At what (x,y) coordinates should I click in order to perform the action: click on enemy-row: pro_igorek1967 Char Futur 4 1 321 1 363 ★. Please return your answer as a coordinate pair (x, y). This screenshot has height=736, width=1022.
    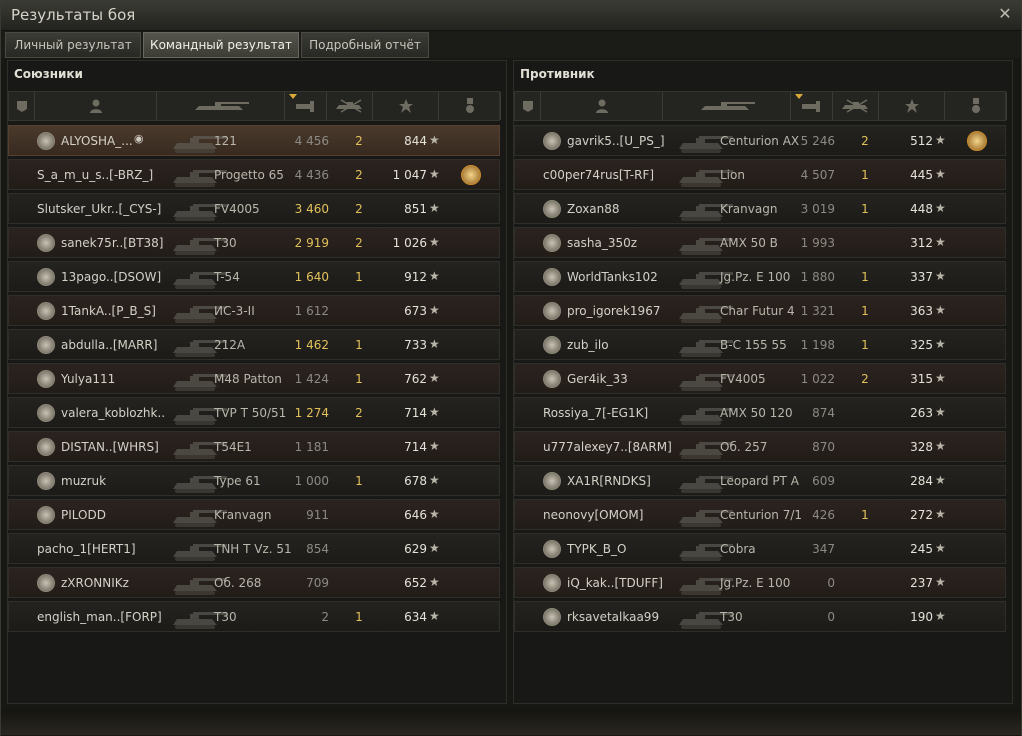
    Looking at the image, I should click on (760, 310).